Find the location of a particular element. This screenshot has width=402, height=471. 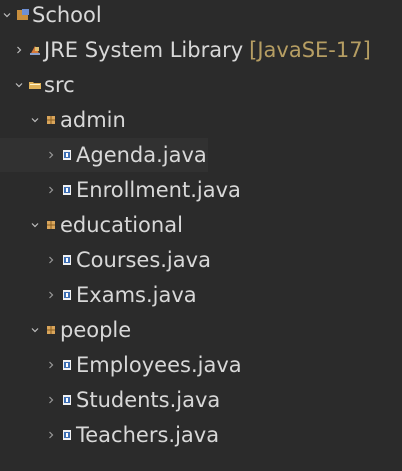

tree-item-admin-package: admin is located at coordinates (63, 120).